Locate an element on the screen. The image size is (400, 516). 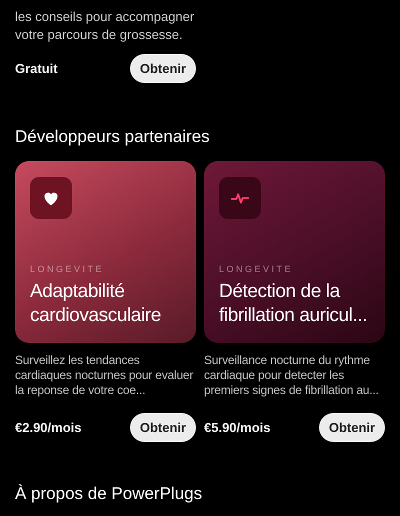
price-label: €5.90/mois is located at coordinates (237, 427).